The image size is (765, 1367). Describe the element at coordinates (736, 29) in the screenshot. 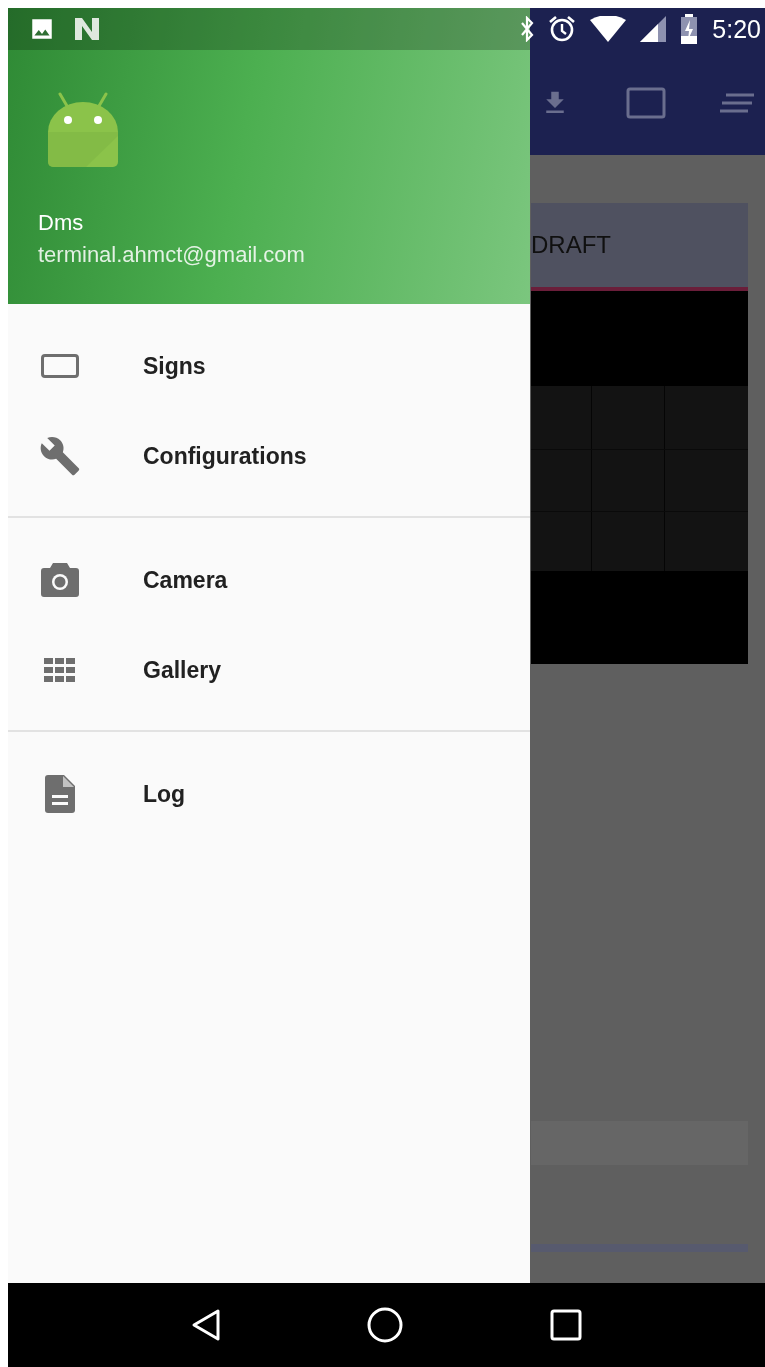

I see `clock-time: 5:20` at that location.